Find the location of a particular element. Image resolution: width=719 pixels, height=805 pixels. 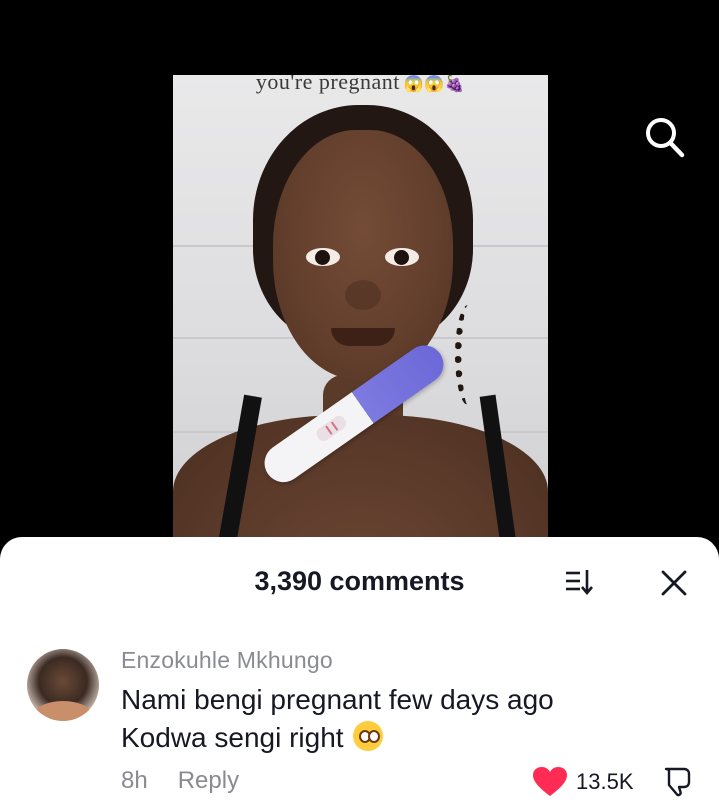

comments-count: 3,390 comments is located at coordinates (359, 581).